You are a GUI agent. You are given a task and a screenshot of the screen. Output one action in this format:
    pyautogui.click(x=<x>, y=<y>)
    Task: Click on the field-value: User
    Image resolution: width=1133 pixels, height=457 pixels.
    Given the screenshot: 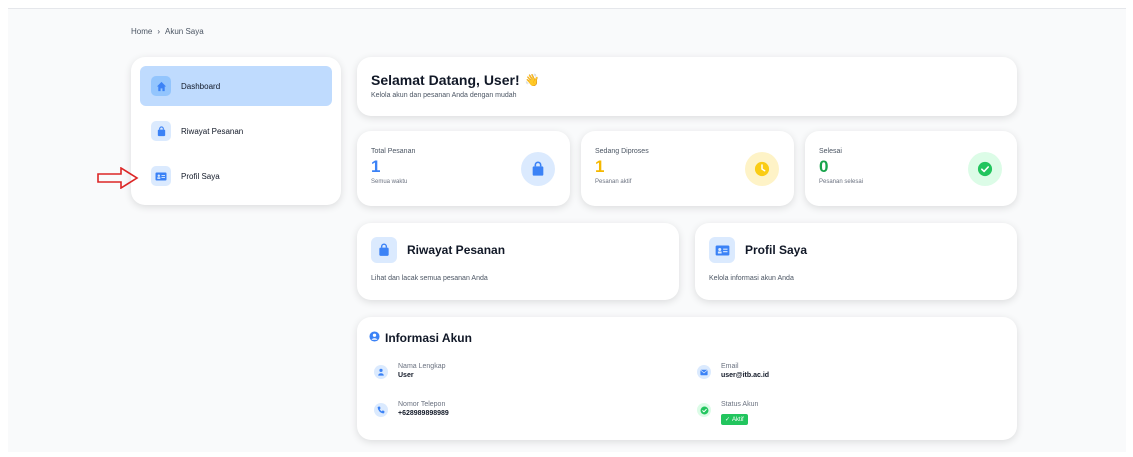 What is the action you would take?
    pyautogui.click(x=406, y=375)
    